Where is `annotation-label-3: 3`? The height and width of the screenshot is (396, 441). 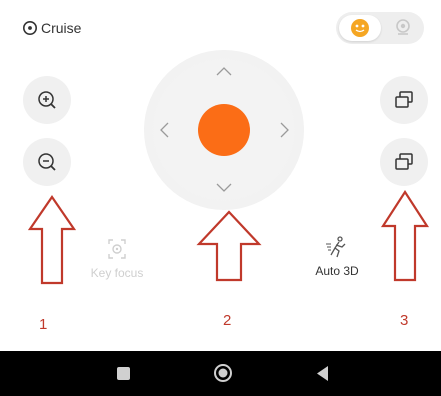
annotation-label-3: 3 is located at coordinates (404, 320).